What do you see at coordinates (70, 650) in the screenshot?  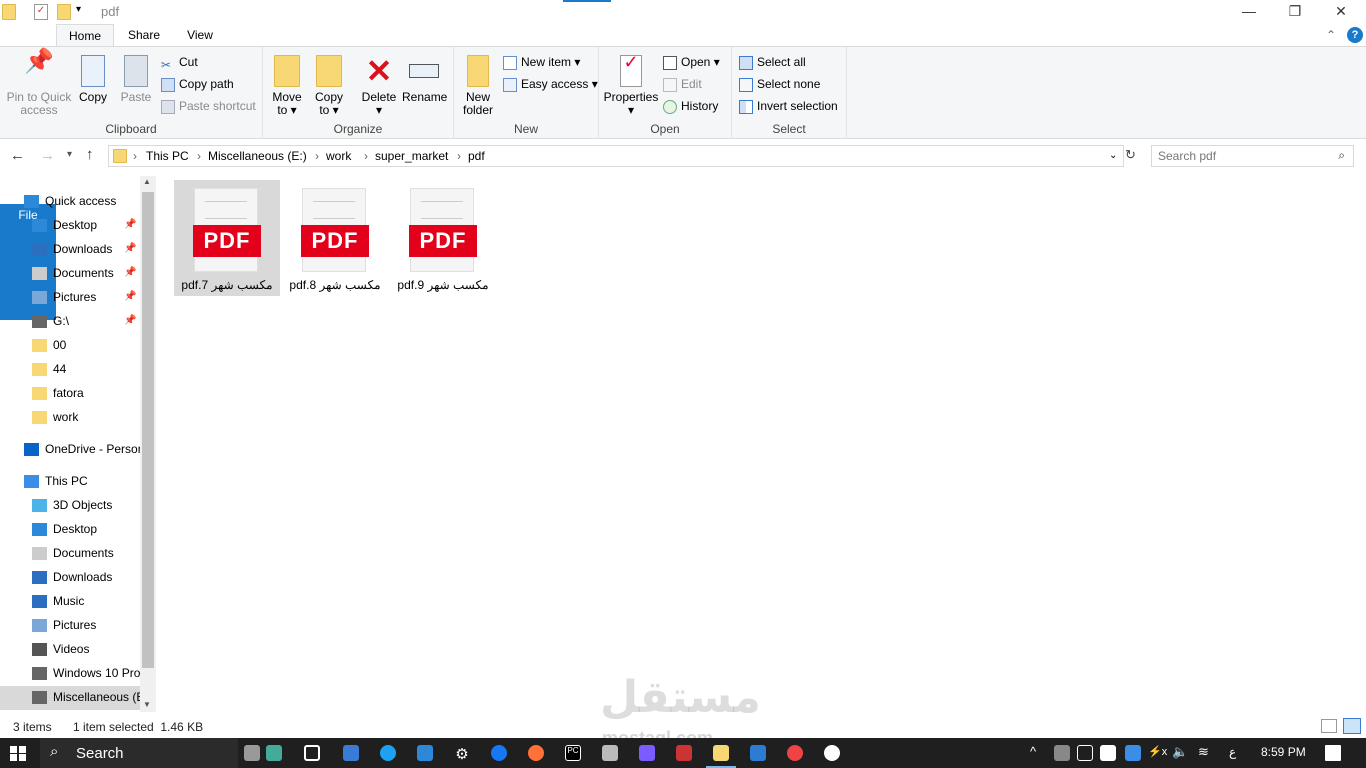 I see `nav-item: Videos` at bounding box center [70, 650].